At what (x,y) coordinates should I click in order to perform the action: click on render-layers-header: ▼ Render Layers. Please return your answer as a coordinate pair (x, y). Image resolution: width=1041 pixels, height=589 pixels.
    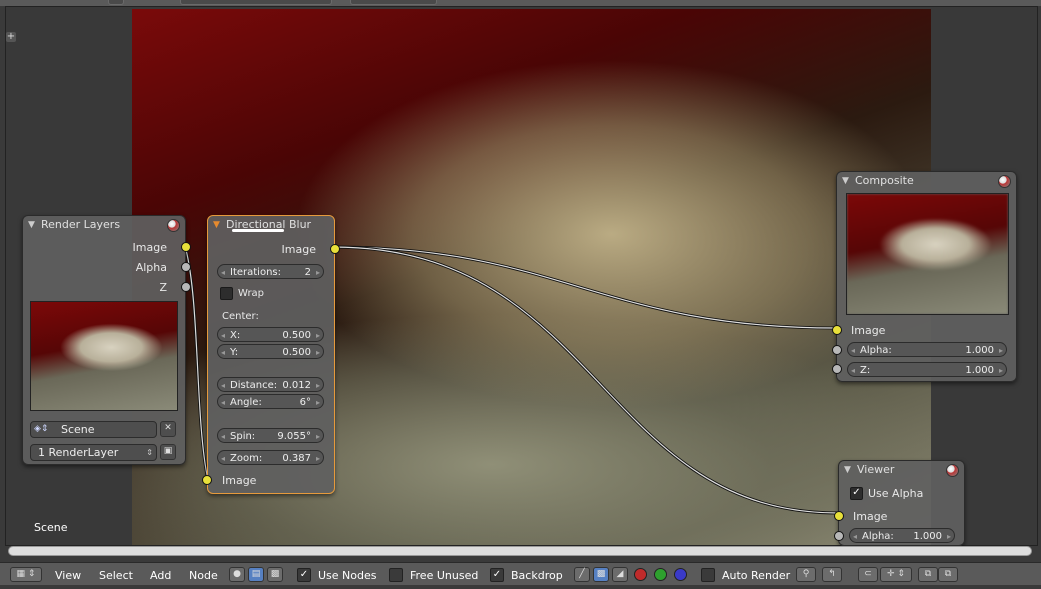
    Looking at the image, I should click on (104, 225).